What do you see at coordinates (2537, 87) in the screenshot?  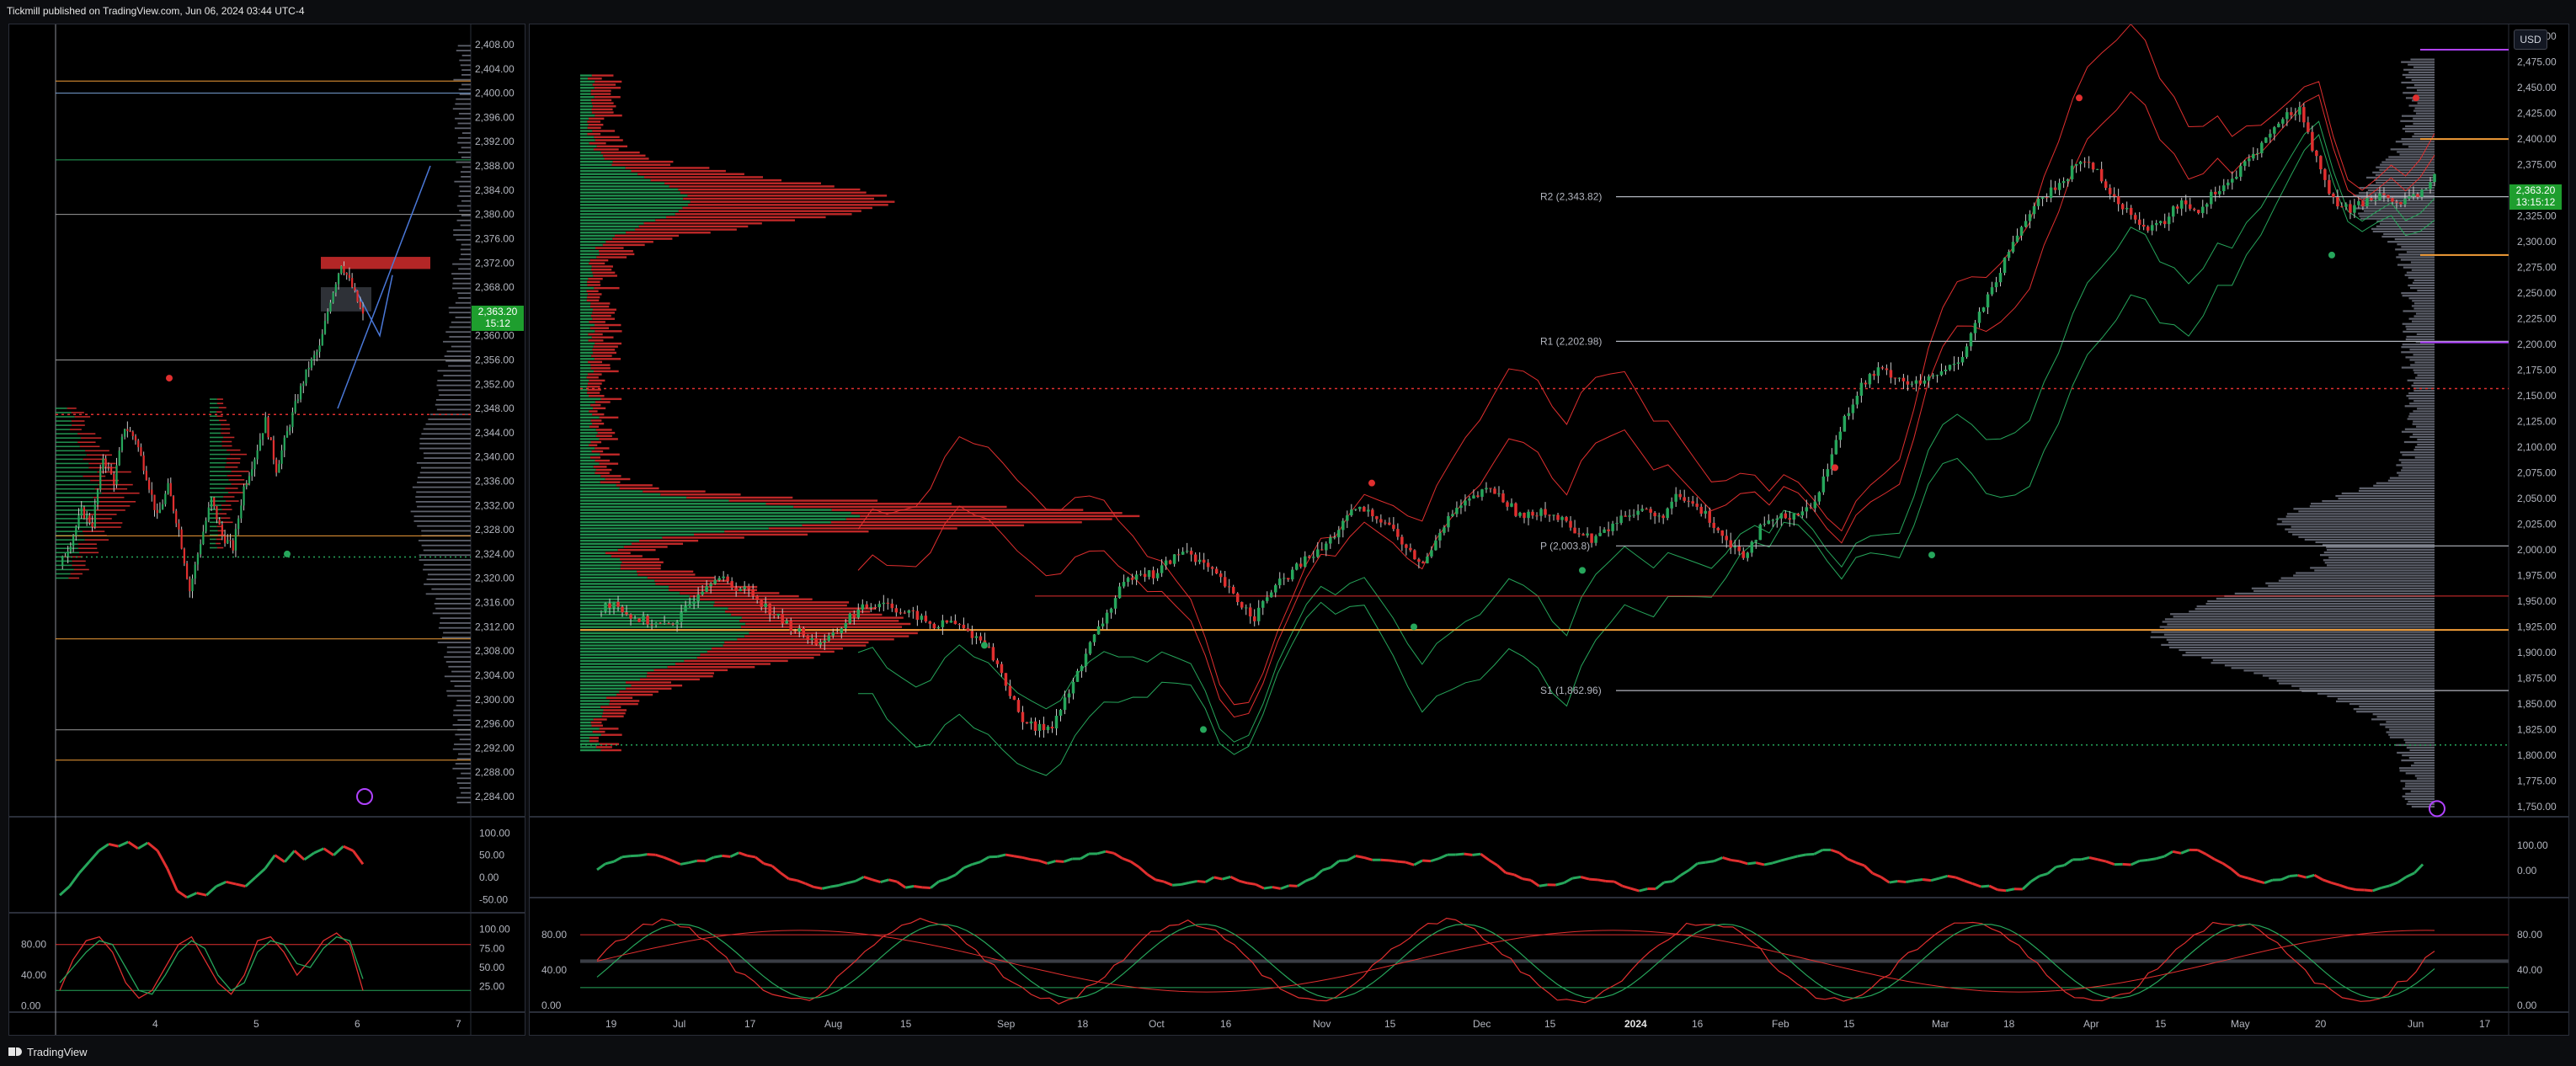 I see `y-tick-label: 2,450.00` at bounding box center [2537, 87].